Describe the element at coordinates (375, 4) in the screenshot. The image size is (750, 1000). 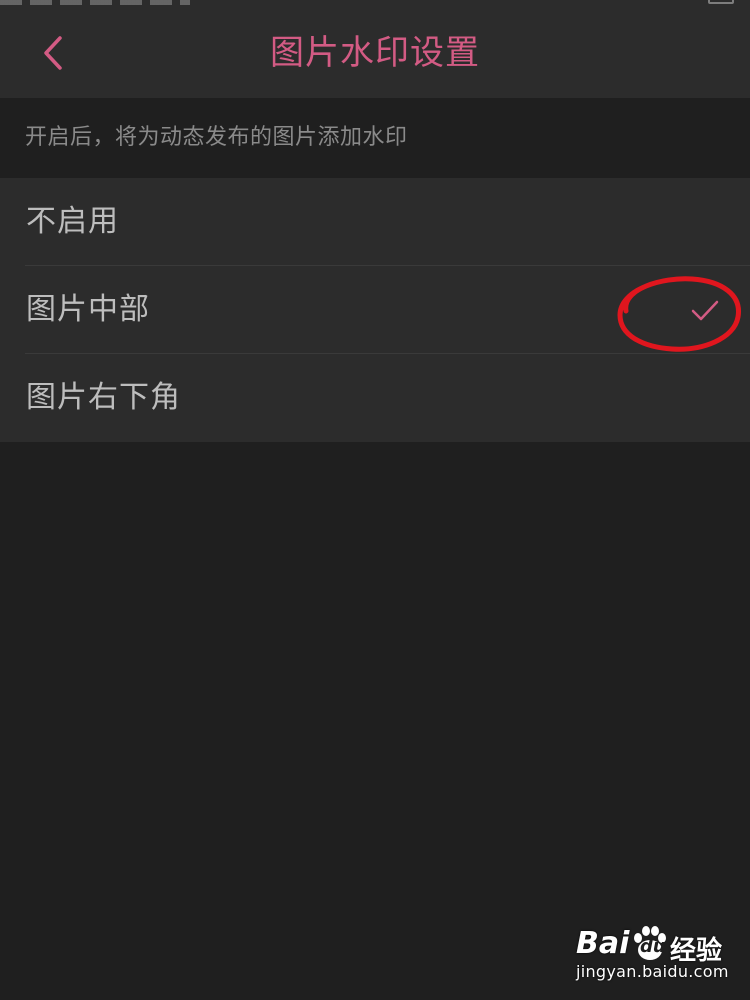
I see `status-bar` at that location.